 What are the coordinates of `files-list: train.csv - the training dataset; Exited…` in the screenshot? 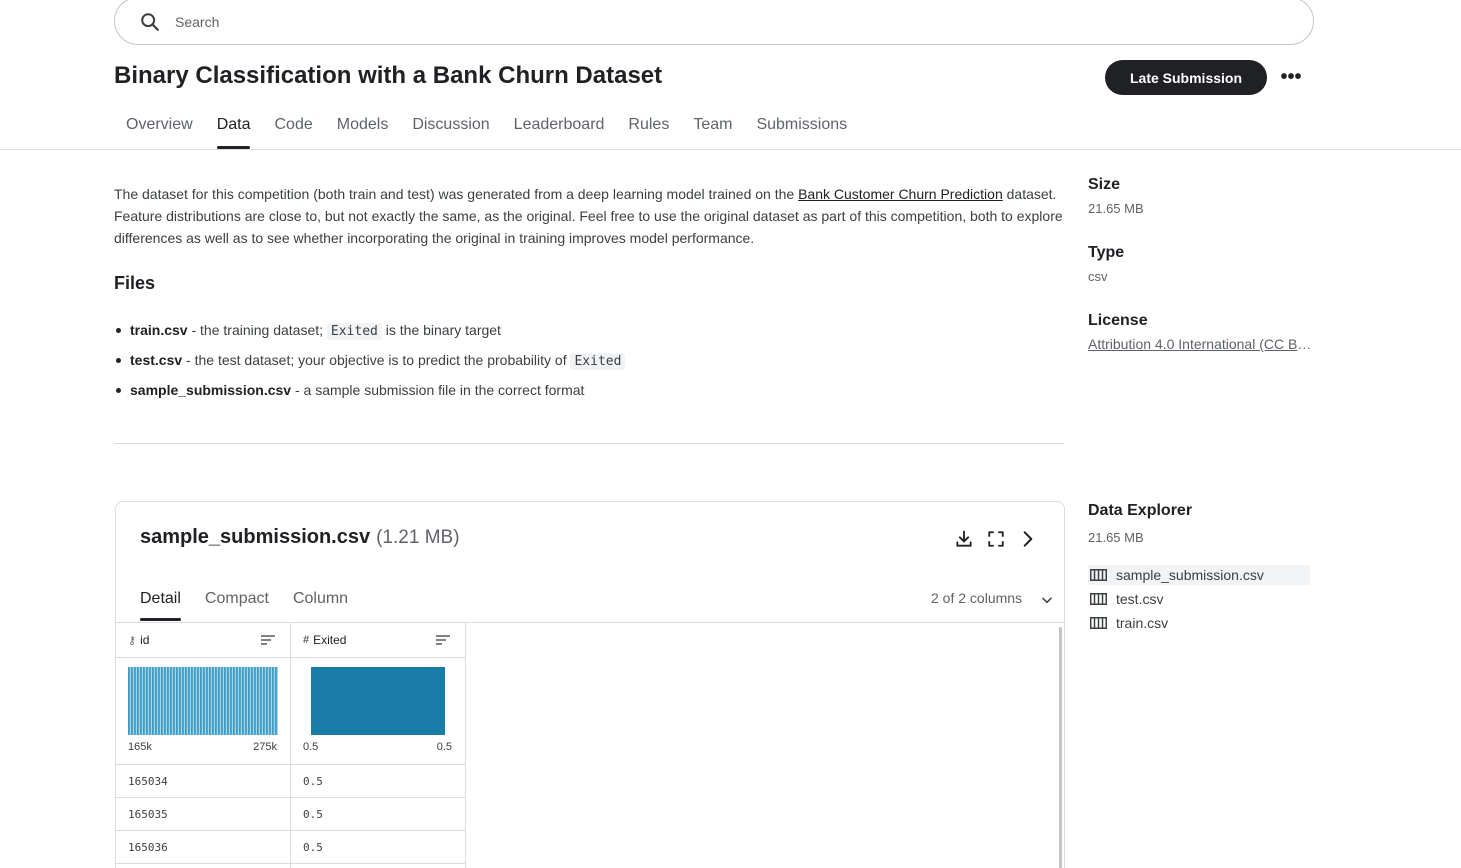 It's located at (370, 363).